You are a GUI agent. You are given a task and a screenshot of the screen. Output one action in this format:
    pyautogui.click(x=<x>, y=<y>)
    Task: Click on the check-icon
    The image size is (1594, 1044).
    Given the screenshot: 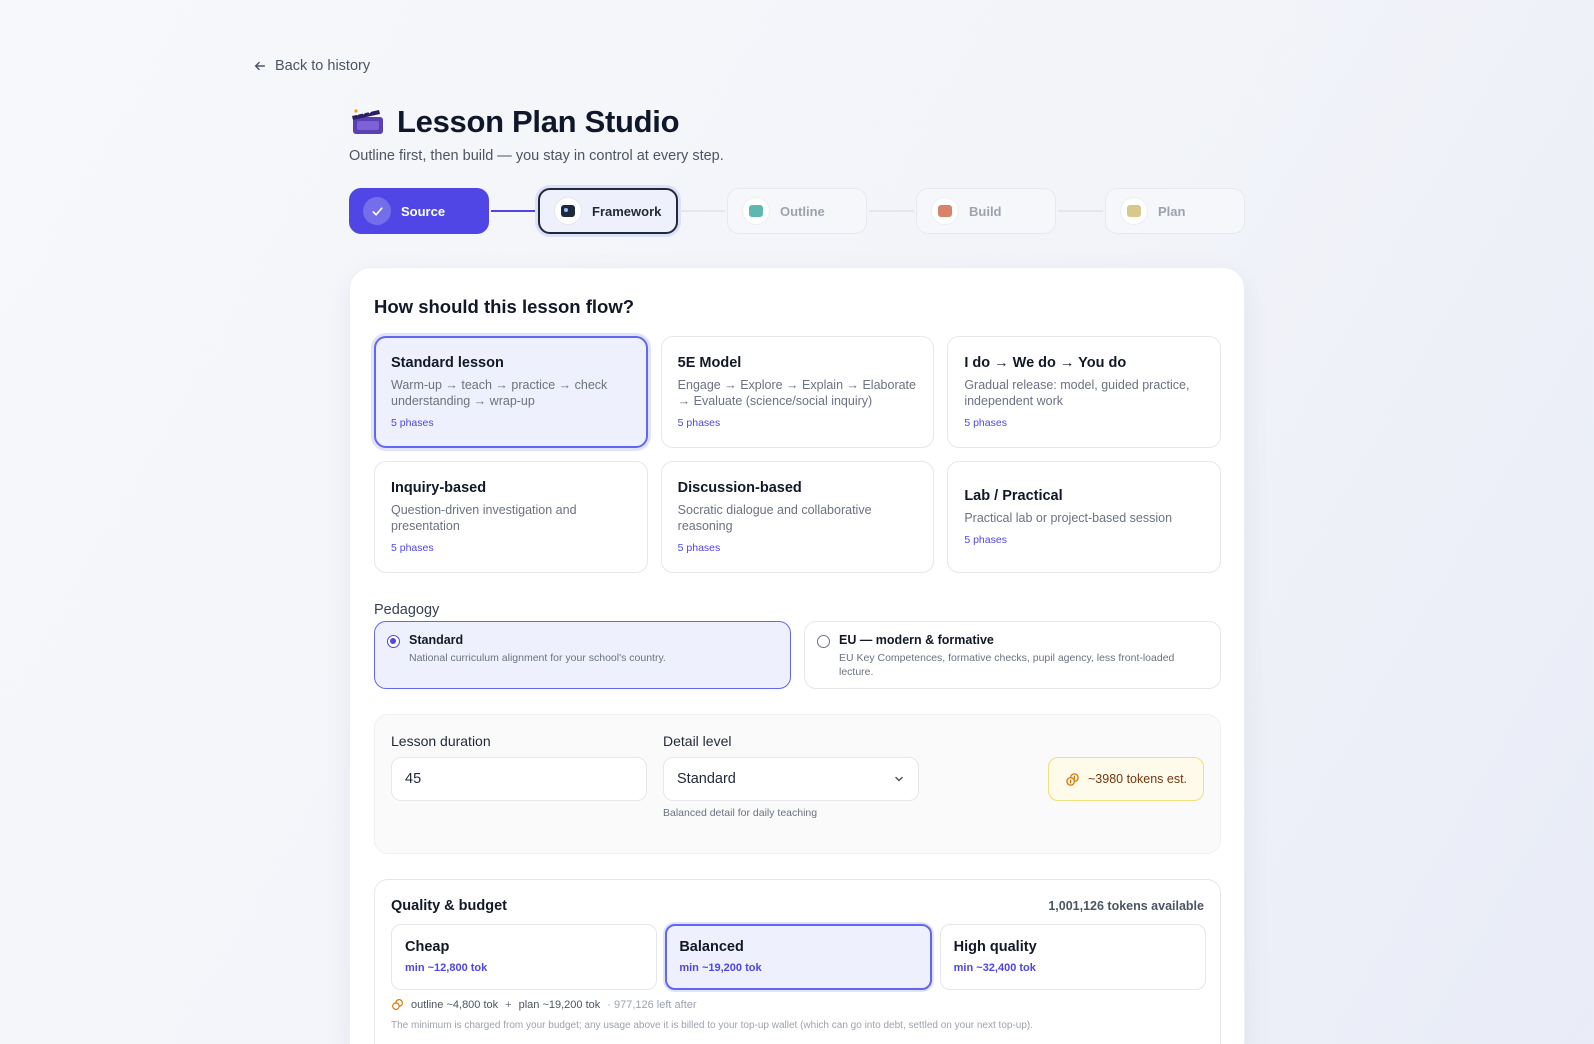 What is the action you would take?
    pyautogui.click(x=377, y=211)
    